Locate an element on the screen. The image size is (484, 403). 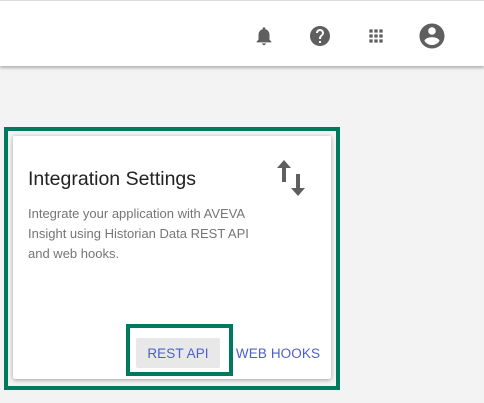
card-title: Integration Settings is located at coordinates (112, 179).